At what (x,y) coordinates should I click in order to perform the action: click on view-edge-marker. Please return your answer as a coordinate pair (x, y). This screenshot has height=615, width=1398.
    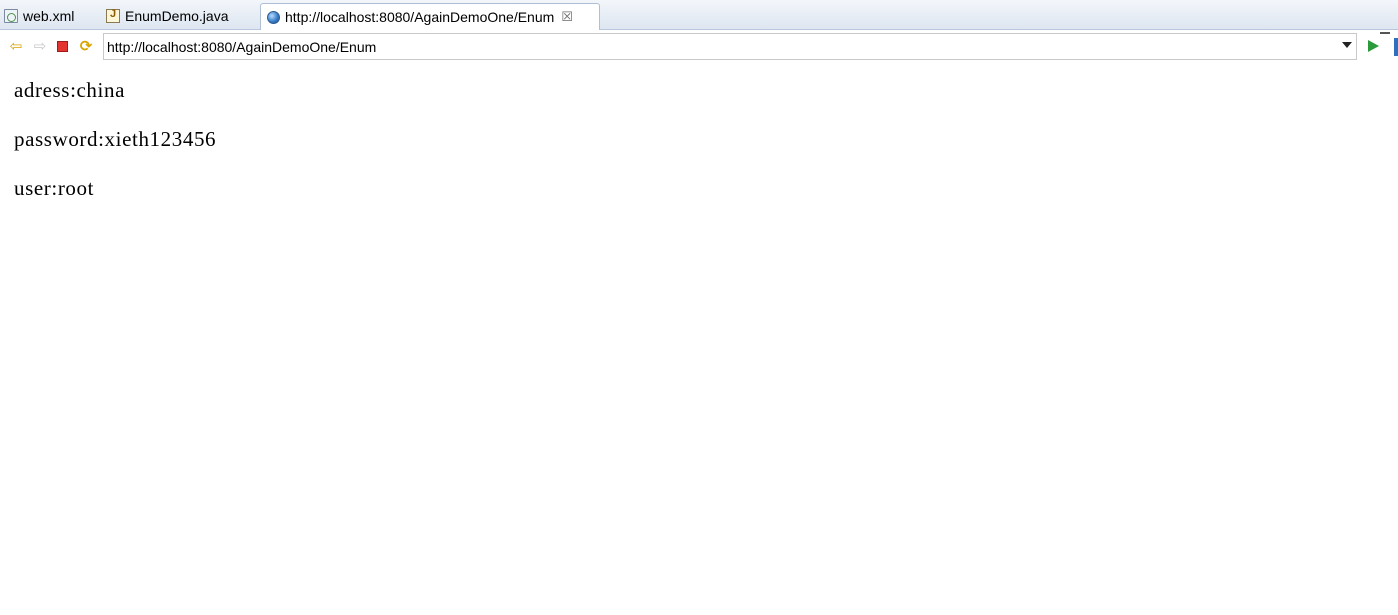
    Looking at the image, I should click on (1396, 47).